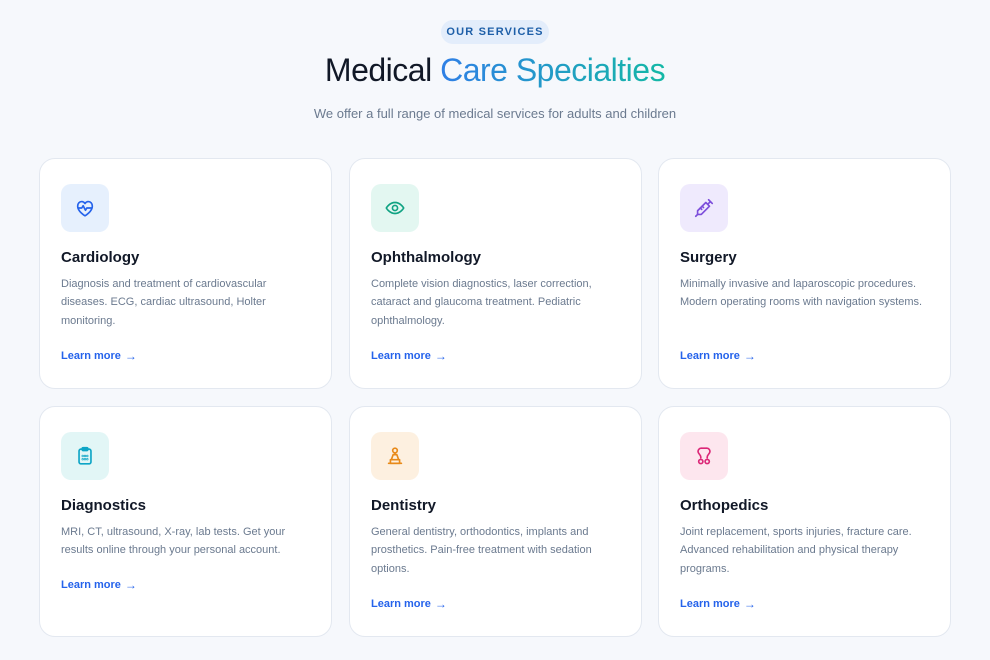 Image resolution: width=990 pixels, height=660 pixels. Describe the element at coordinates (85, 456) in the screenshot. I see `clipboard-icon` at that location.